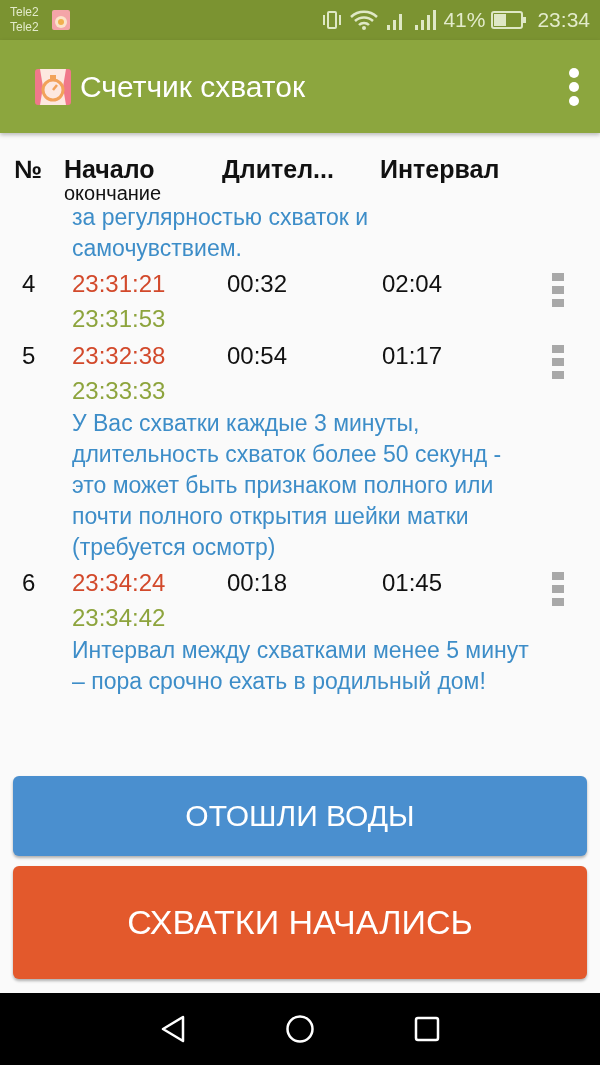  Describe the element at coordinates (193, 86) in the screenshot. I see `app-title: Счетчик схваток` at that location.